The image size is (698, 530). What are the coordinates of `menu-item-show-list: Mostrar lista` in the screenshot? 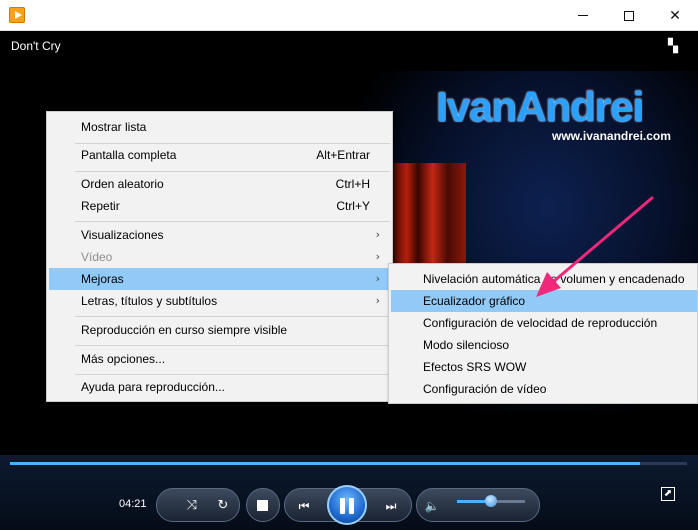 It's located at (219, 127).